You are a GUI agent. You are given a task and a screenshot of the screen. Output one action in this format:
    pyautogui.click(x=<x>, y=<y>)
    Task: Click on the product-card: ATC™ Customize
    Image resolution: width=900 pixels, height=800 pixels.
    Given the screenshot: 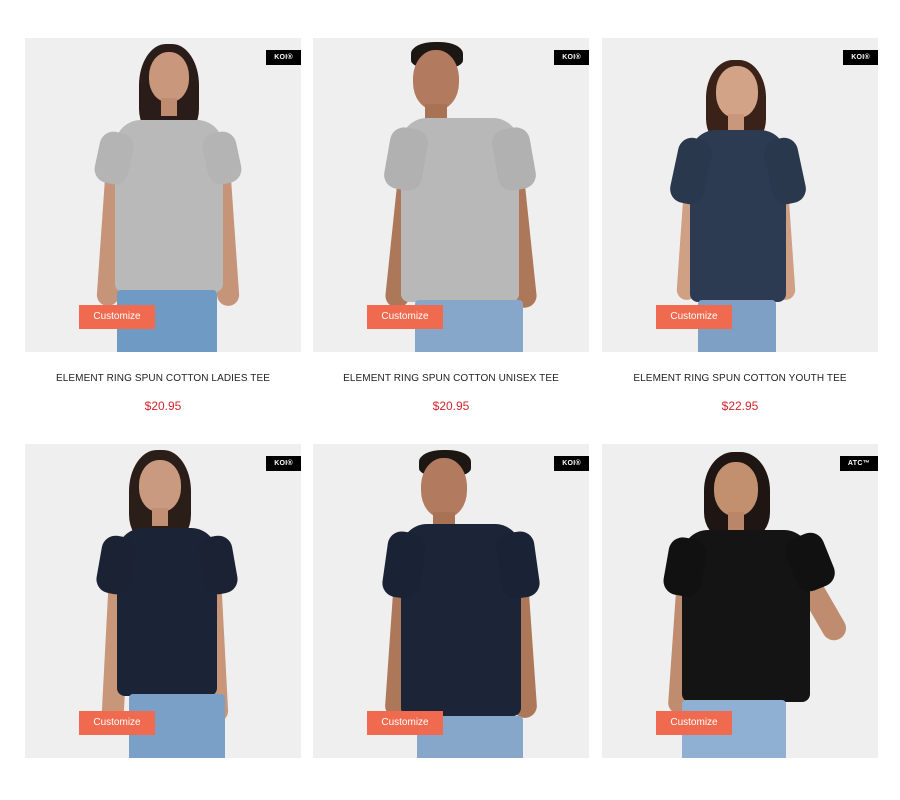 What is the action you would take?
    pyautogui.click(x=740, y=601)
    